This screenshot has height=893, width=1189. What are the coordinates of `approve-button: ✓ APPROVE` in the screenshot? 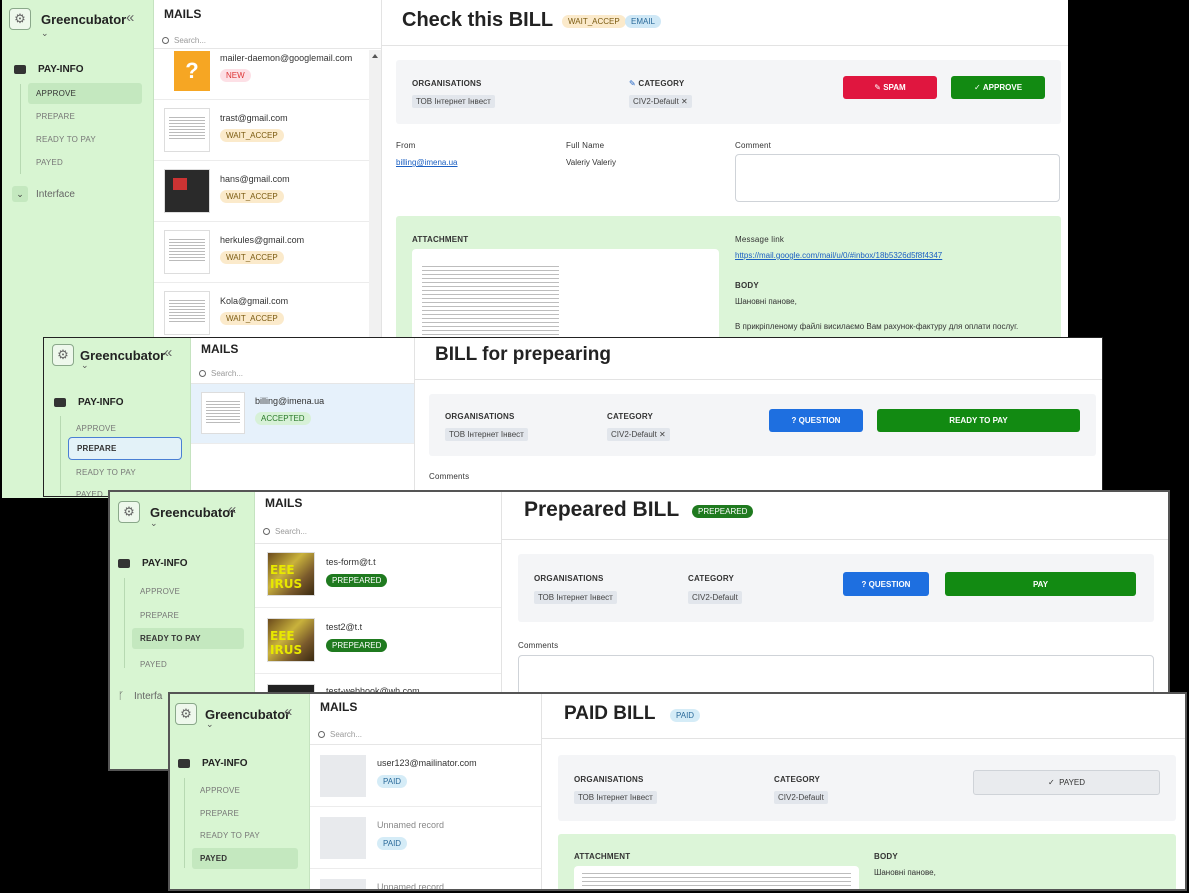 It's located at (998, 87).